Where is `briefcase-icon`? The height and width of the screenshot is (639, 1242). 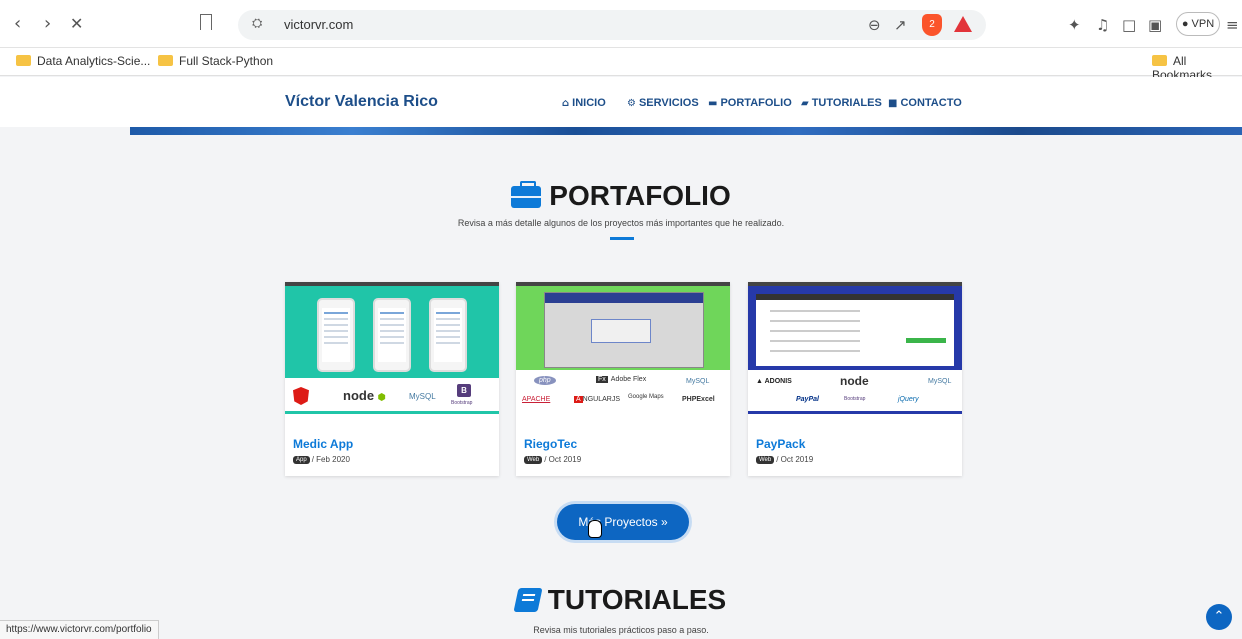 briefcase-icon is located at coordinates (526, 194).